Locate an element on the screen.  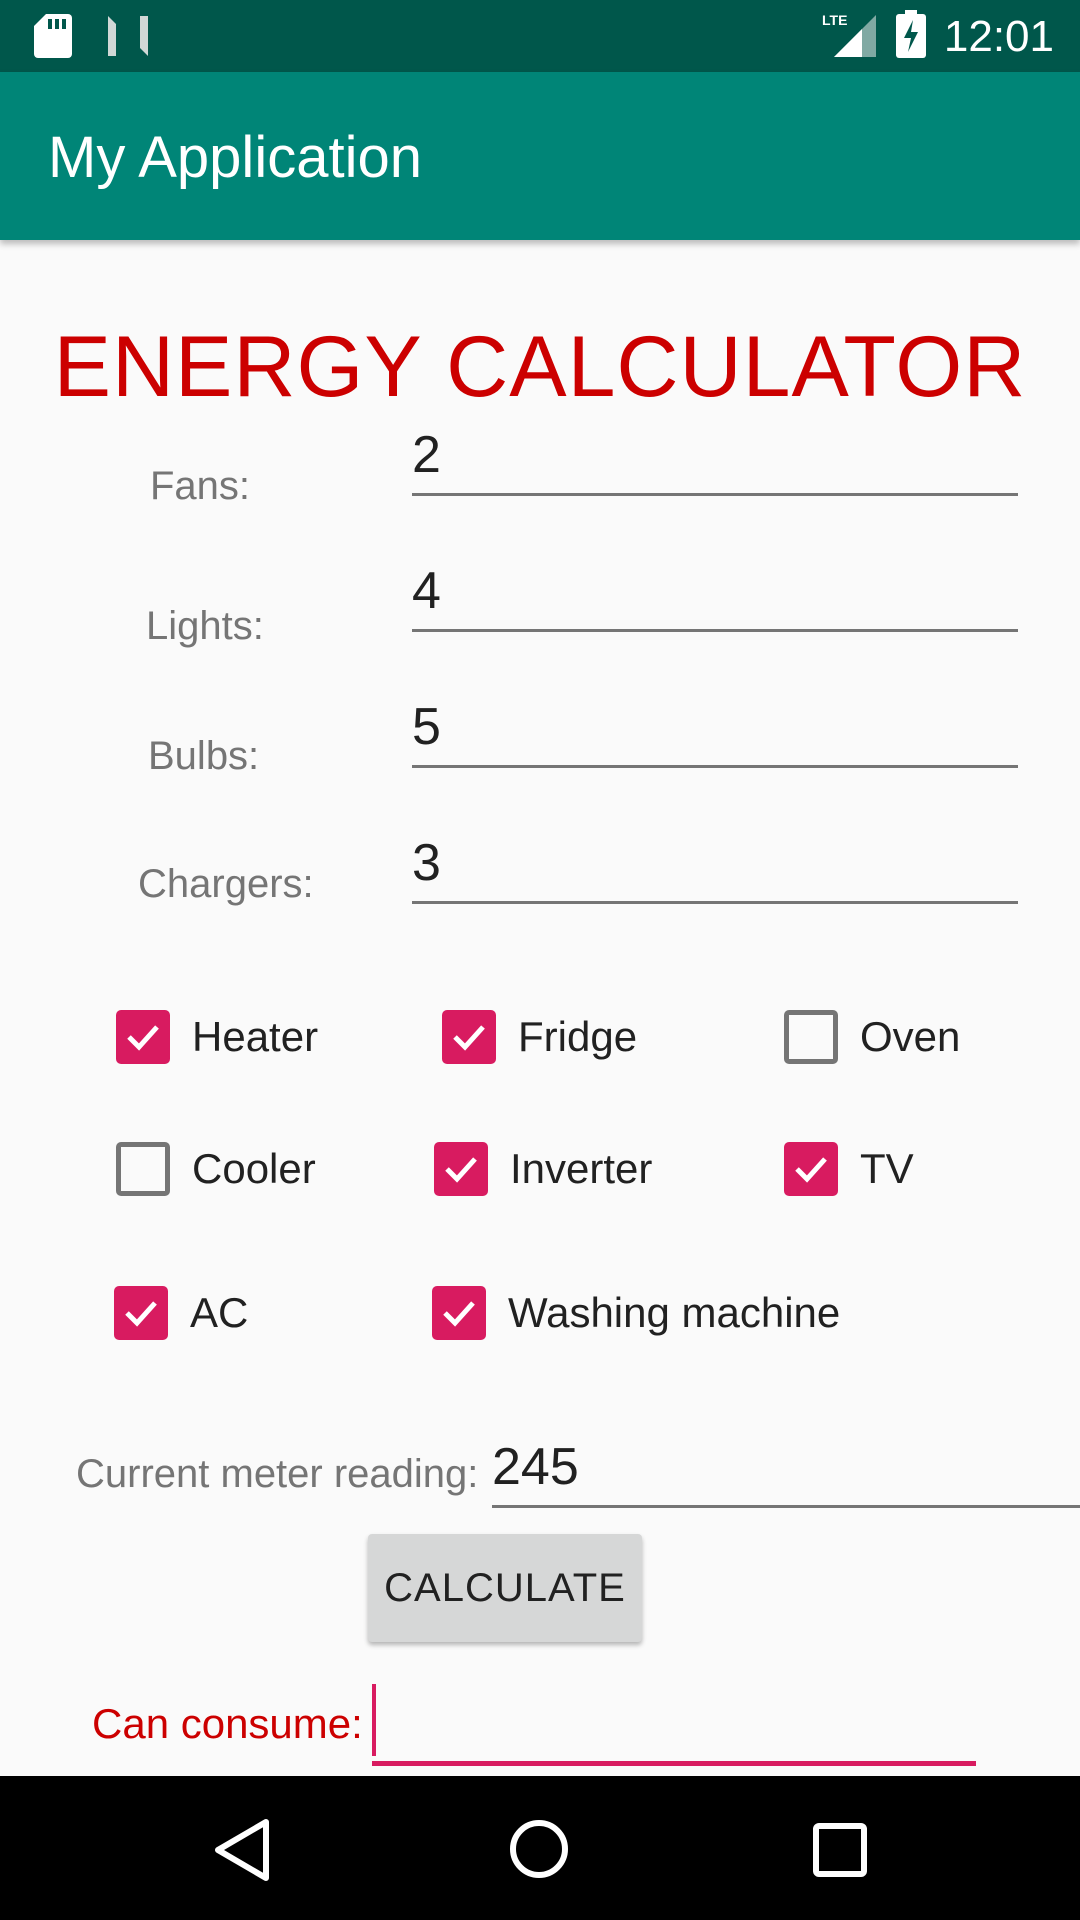
app-bar: My Application is located at coordinates (540, 156).